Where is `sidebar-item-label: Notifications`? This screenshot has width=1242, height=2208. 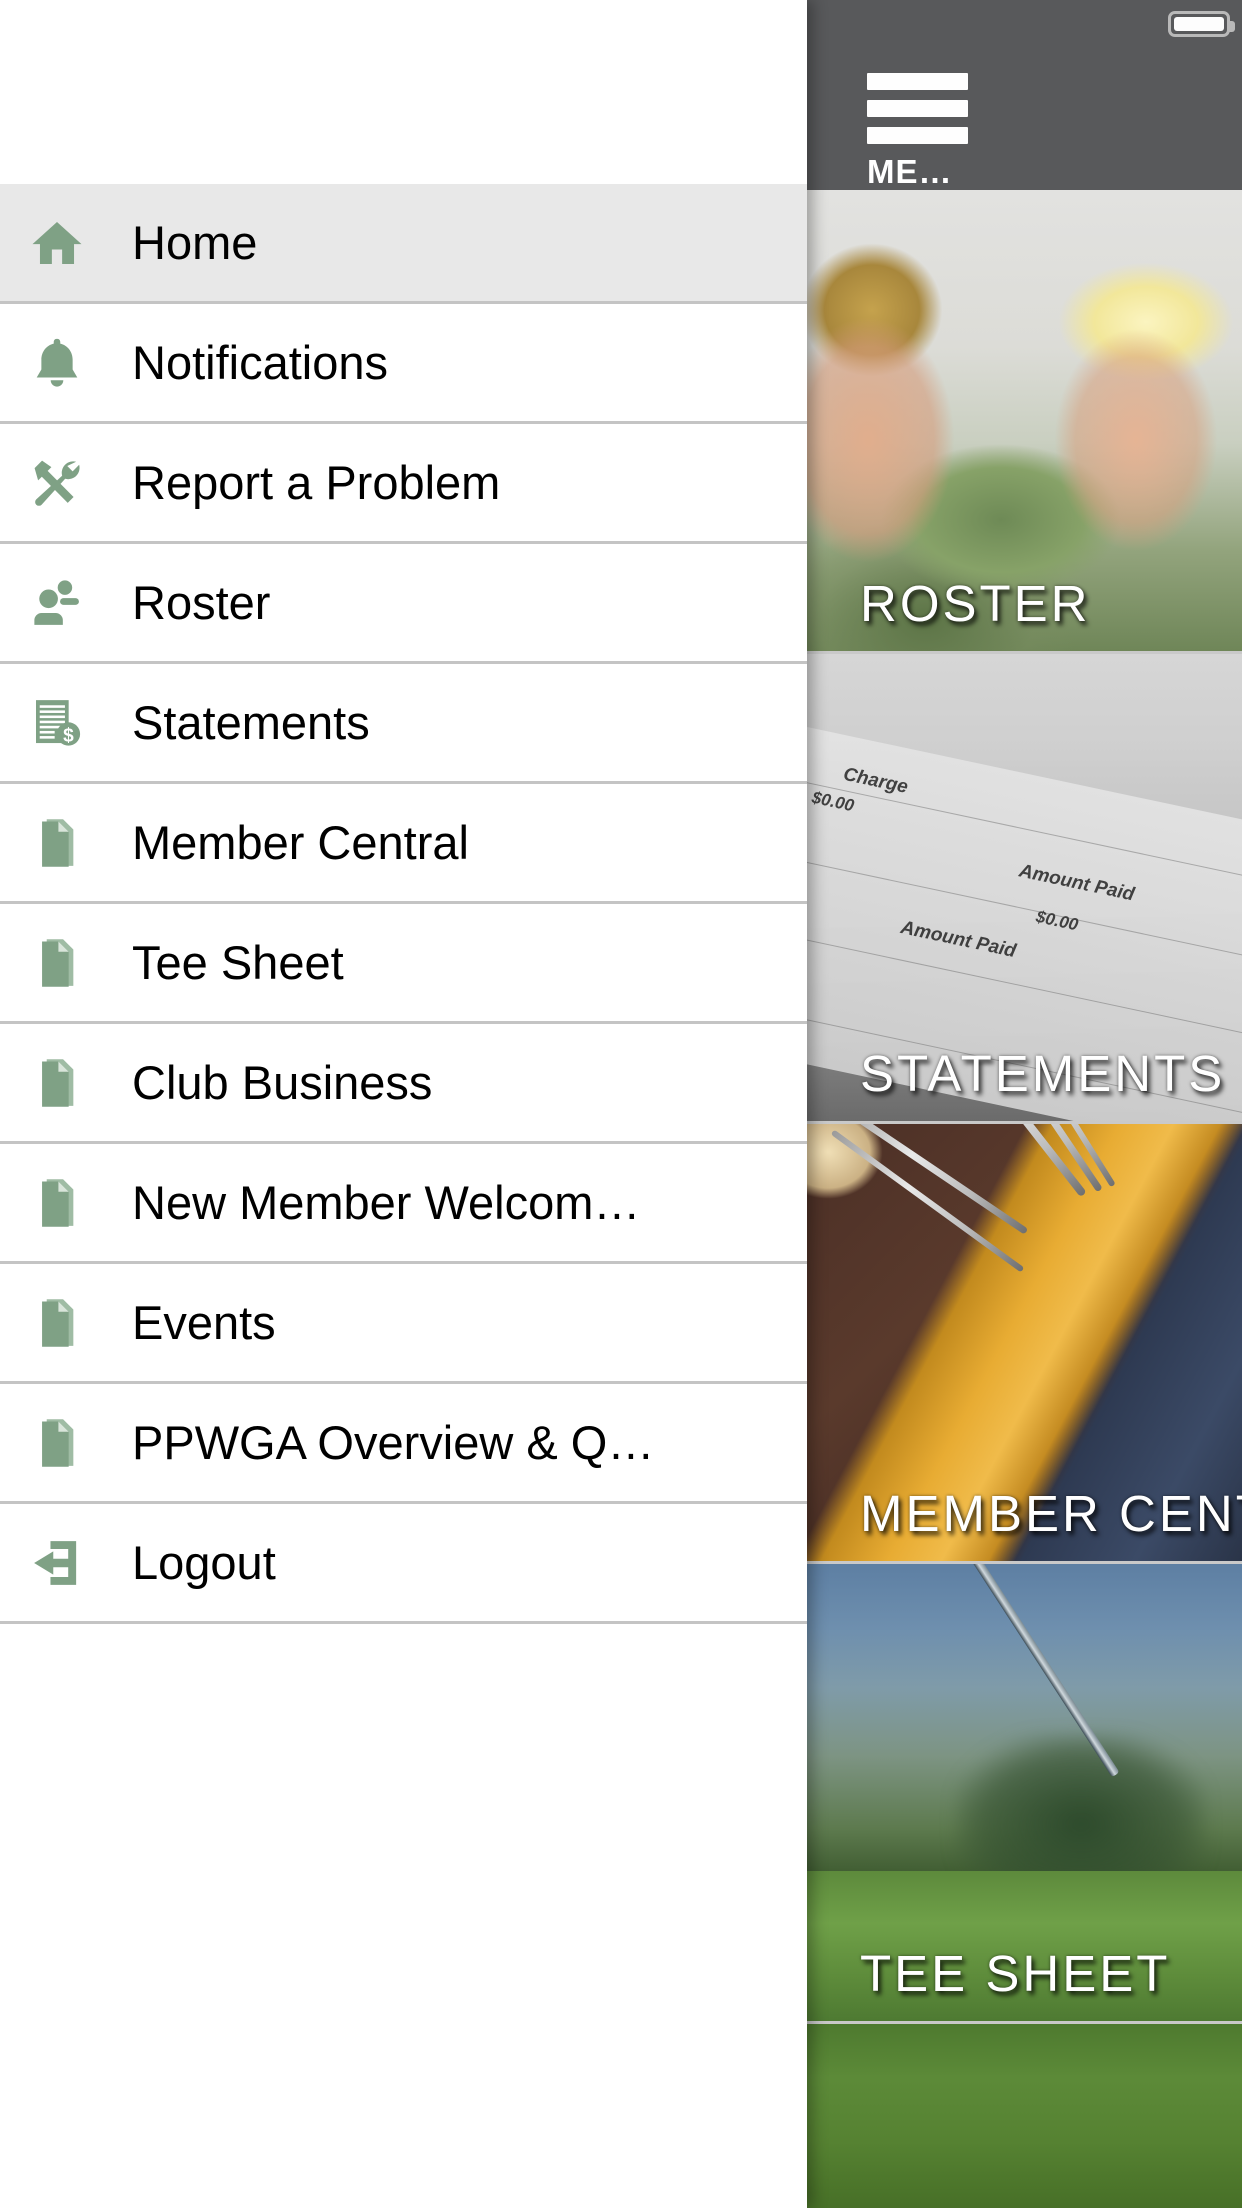
sidebar-item-label: Notifications is located at coordinates (260, 362).